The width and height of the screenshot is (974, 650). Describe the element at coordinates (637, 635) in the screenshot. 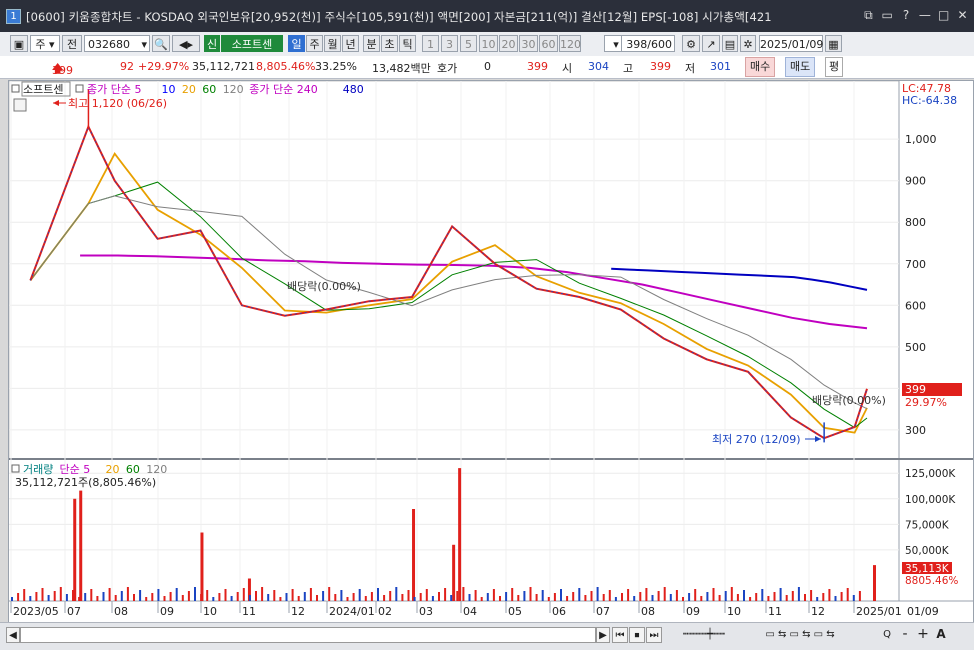

I see `stop-icon: ⏹` at that location.